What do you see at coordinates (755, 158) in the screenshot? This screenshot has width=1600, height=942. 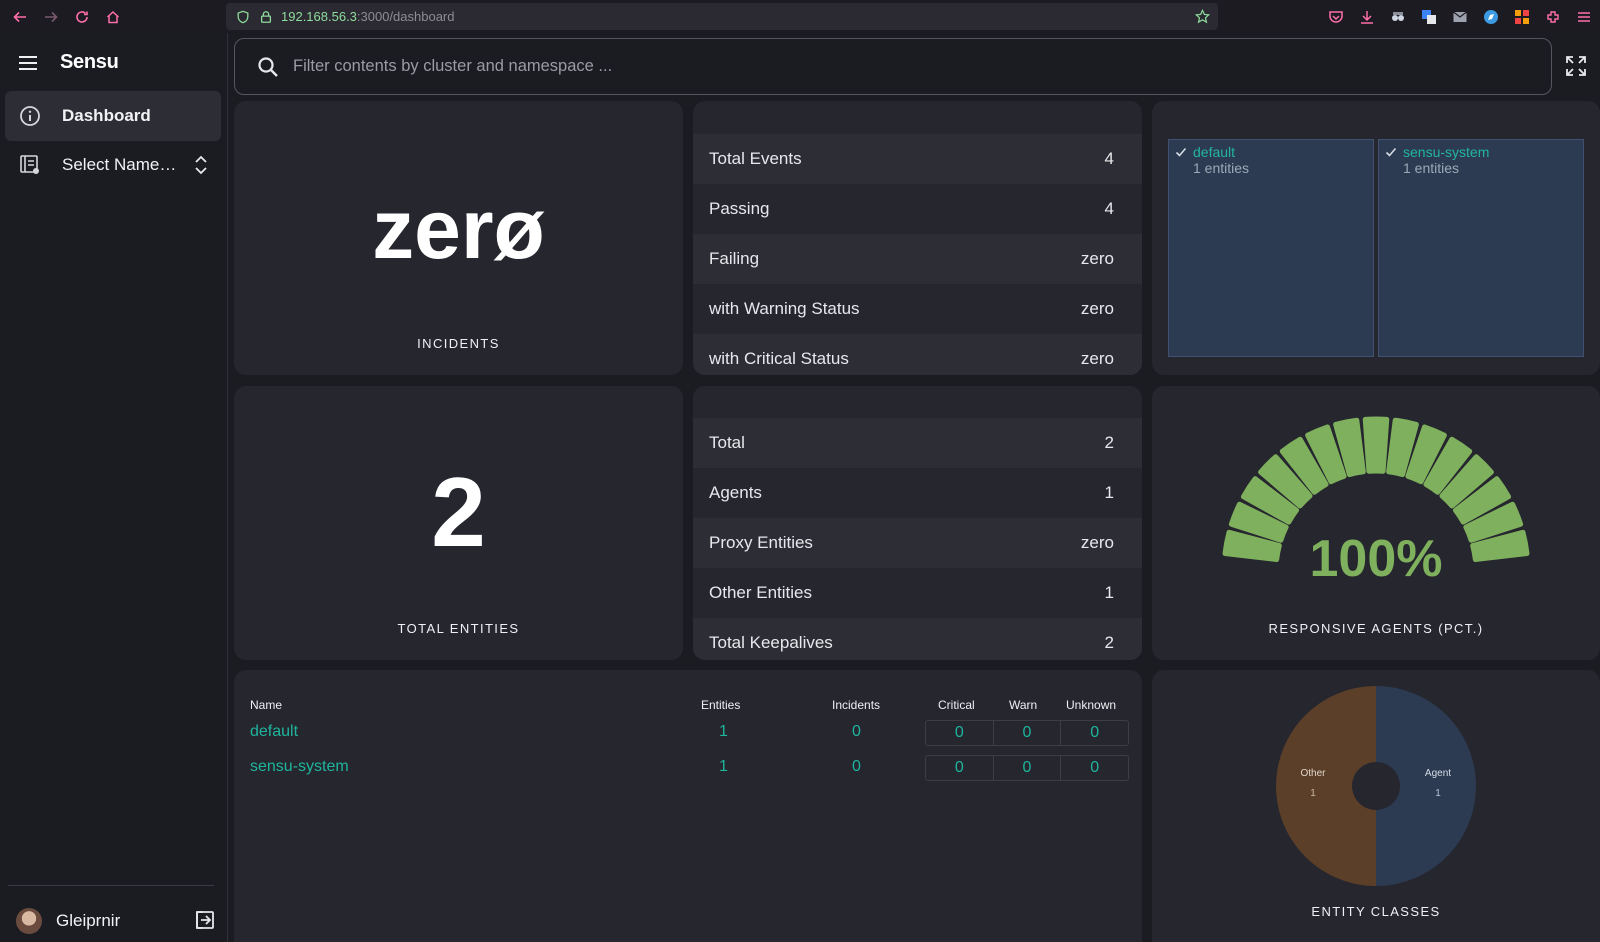 I see `stat-label: Total Events` at bounding box center [755, 158].